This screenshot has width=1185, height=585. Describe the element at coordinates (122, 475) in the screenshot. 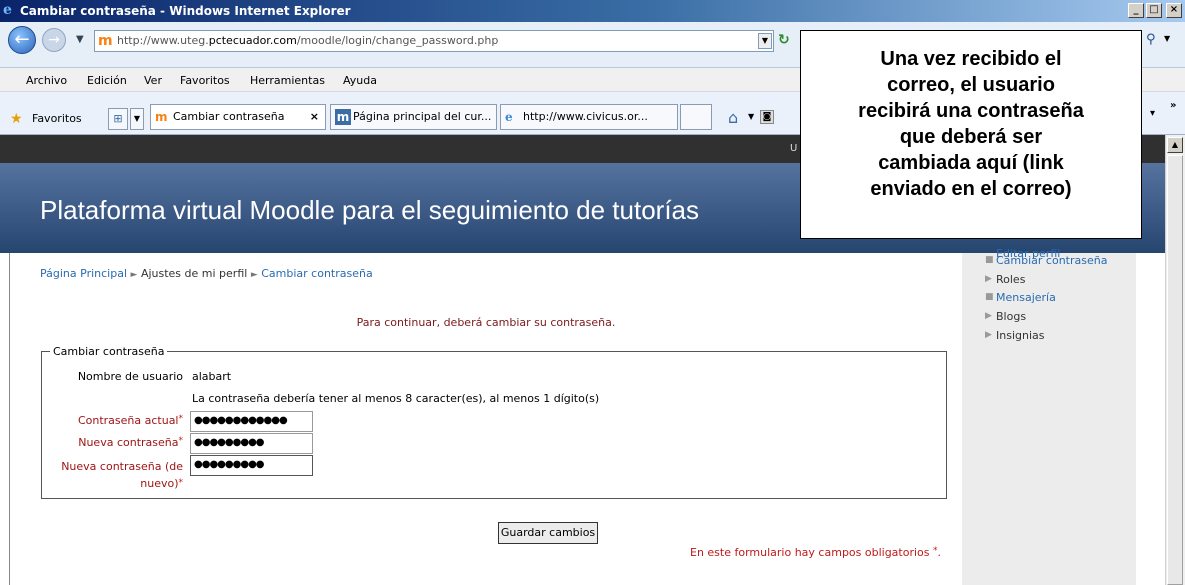

I see `new-password-again-label: Nueva contraseña (de nuevo)*` at that location.